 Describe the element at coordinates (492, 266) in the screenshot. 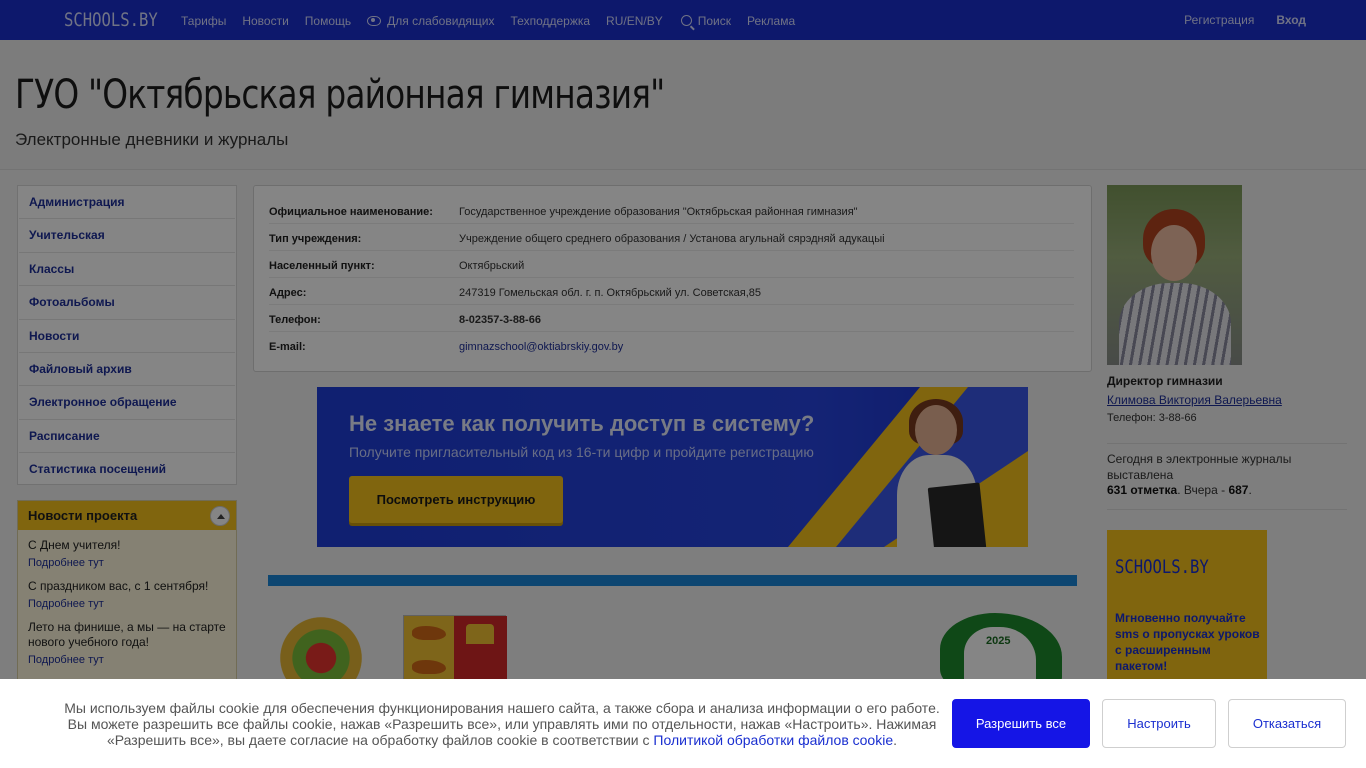

I see `info-value: Октябрьский` at that location.